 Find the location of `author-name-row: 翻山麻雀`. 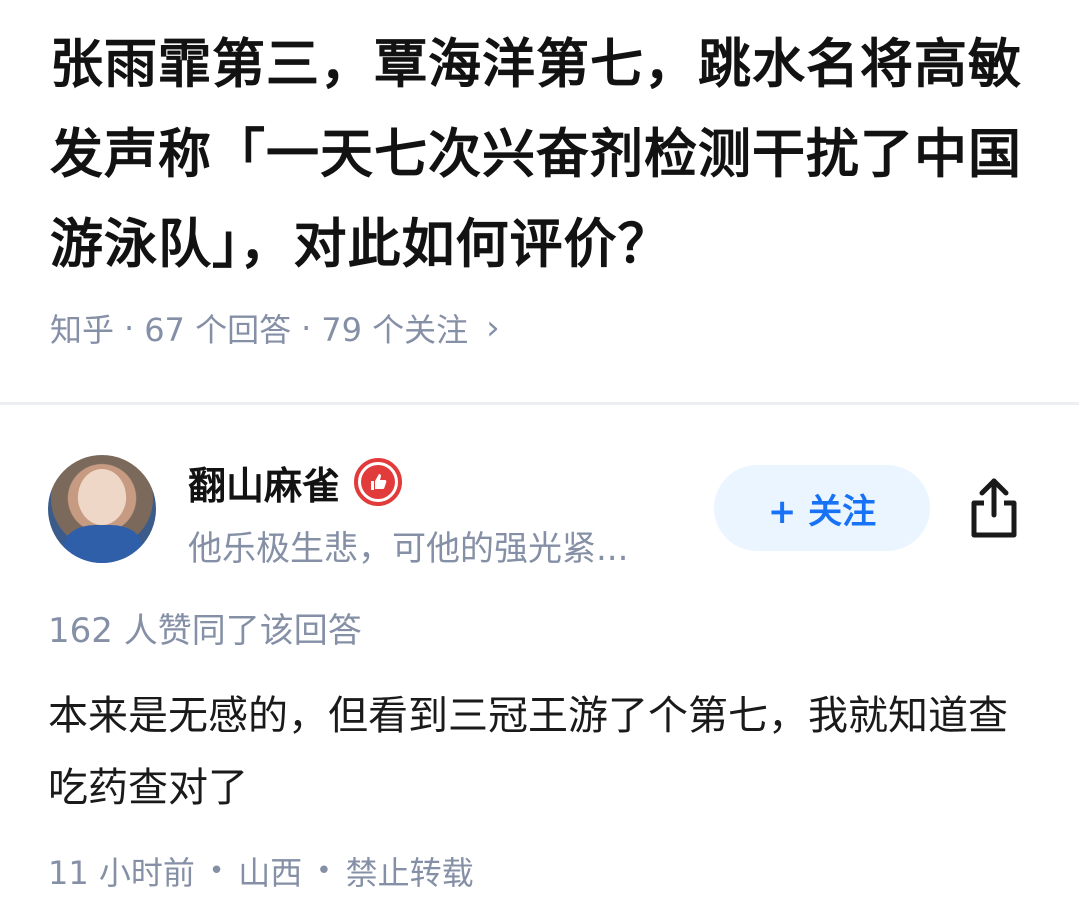

author-name-row: 翻山麻雀 is located at coordinates (295, 482).